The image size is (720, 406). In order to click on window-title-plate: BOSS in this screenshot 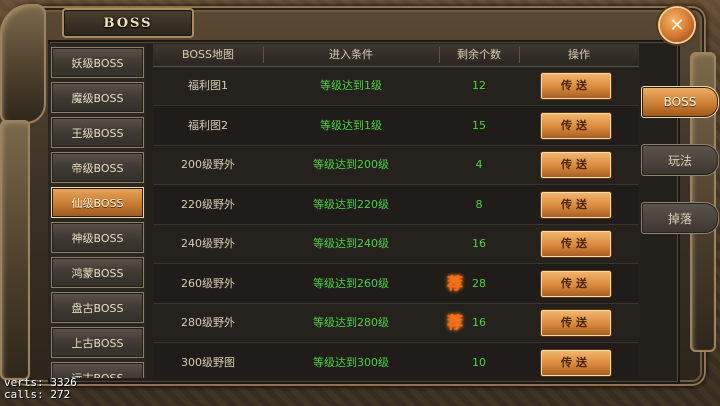, I will do `click(128, 23)`.